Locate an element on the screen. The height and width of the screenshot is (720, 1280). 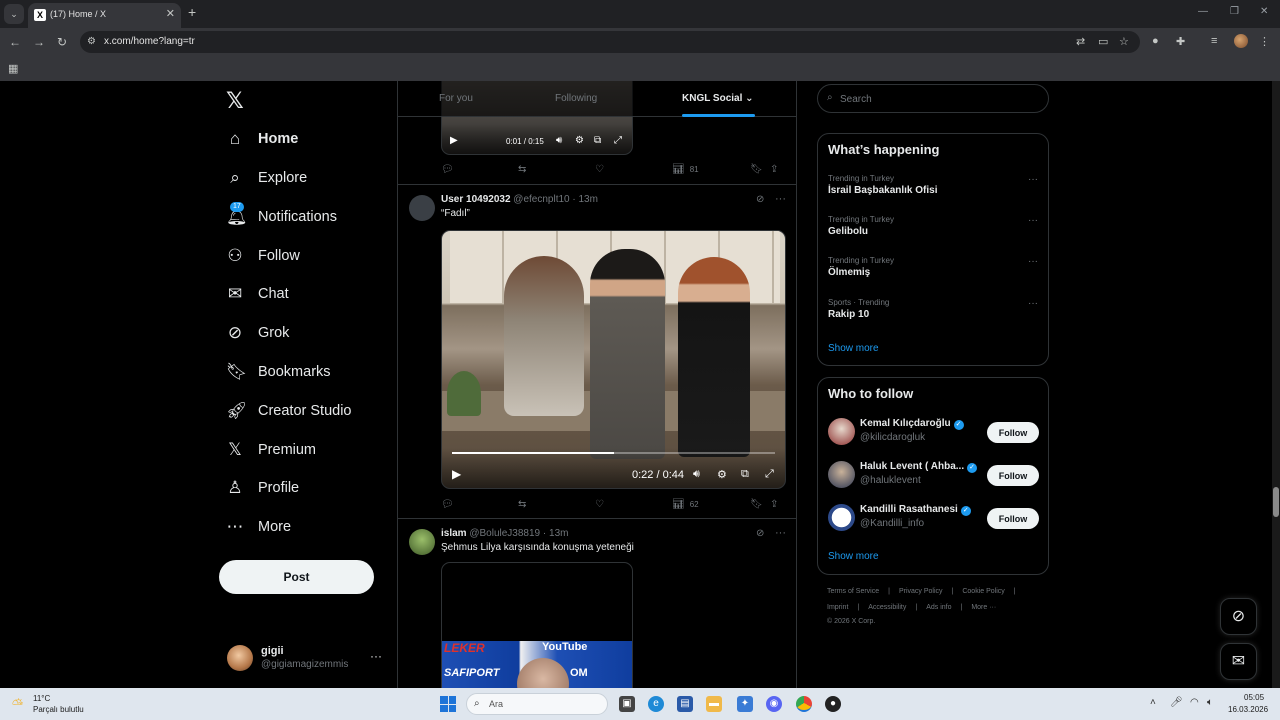
reading-list-icon: ≡ is located at coordinates (1214, 41).